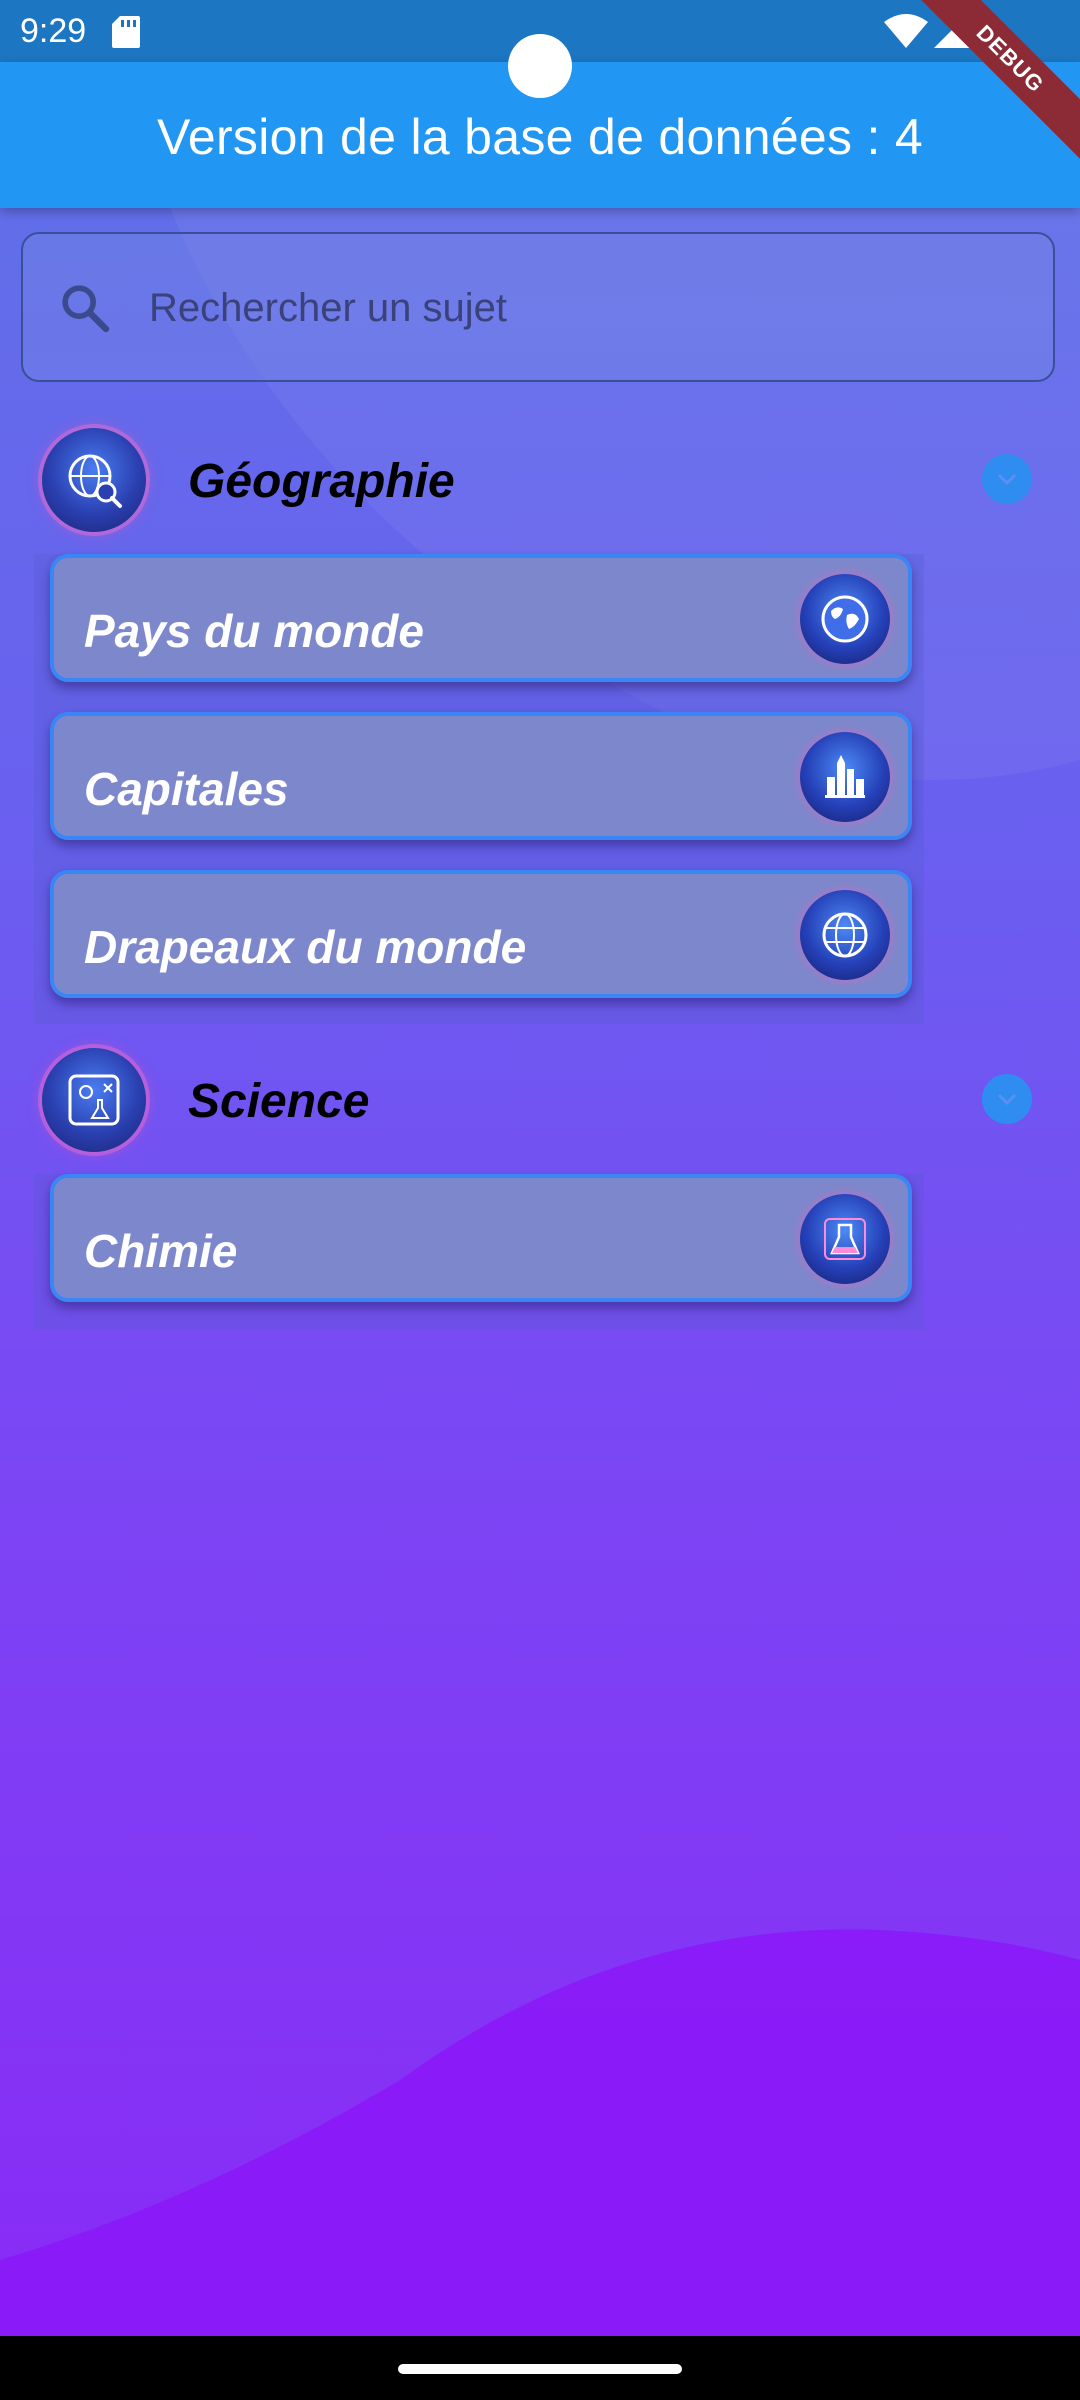 This screenshot has height=2400, width=1080. Describe the element at coordinates (126, 32) in the screenshot. I see `sd-card-icon` at that location.